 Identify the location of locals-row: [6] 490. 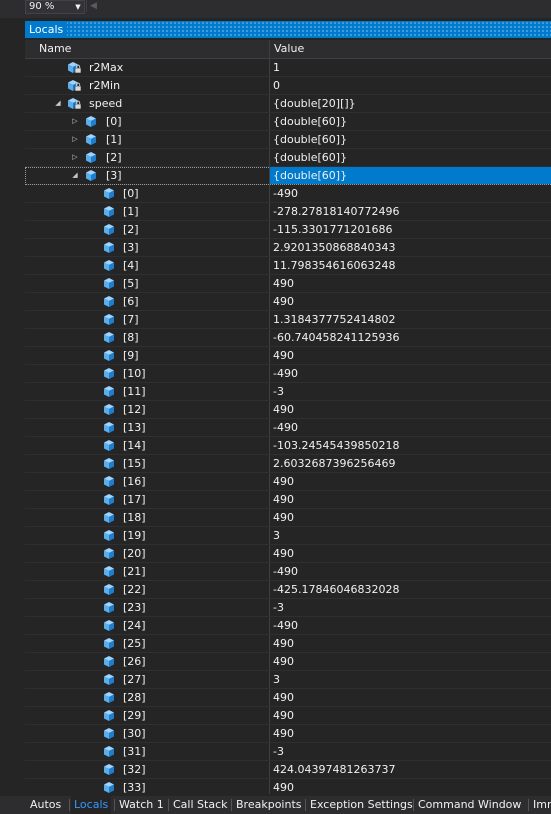
(288, 302).